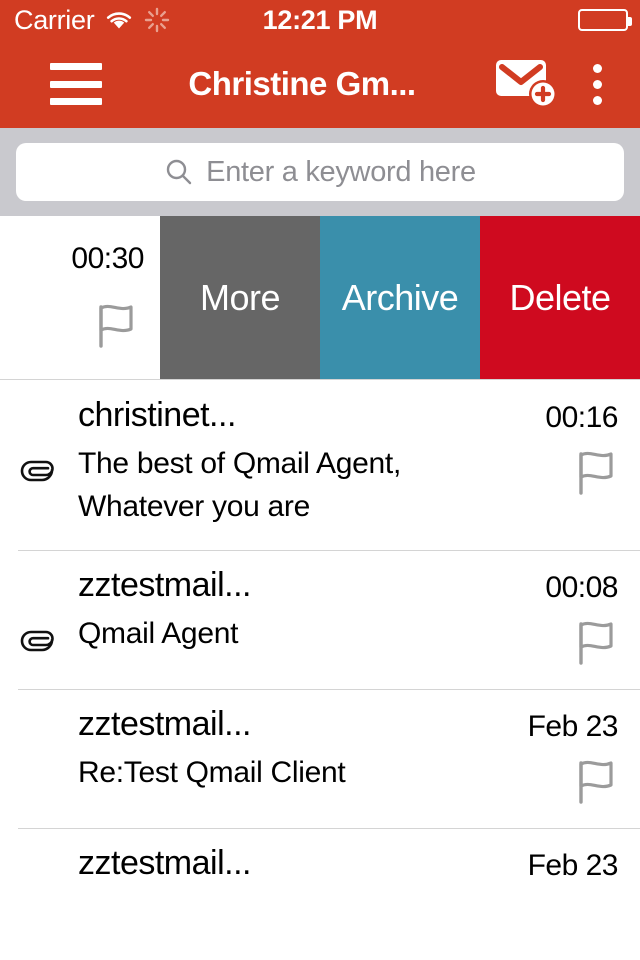  I want to click on mail-list-item: zztestmail... 00:08 Qmail Agent, so click(320, 620).